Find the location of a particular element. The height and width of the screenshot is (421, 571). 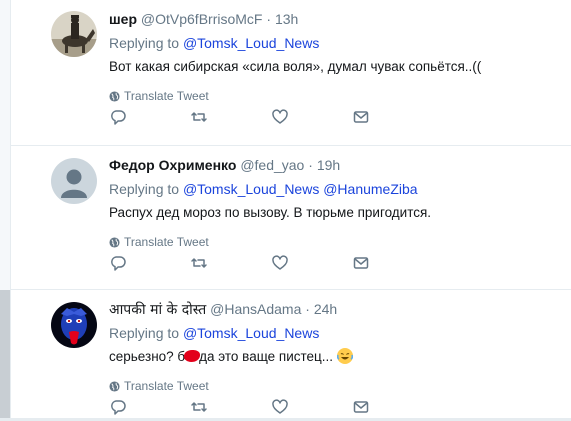

crying-laughing-emoji is located at coordinates (344, 356).